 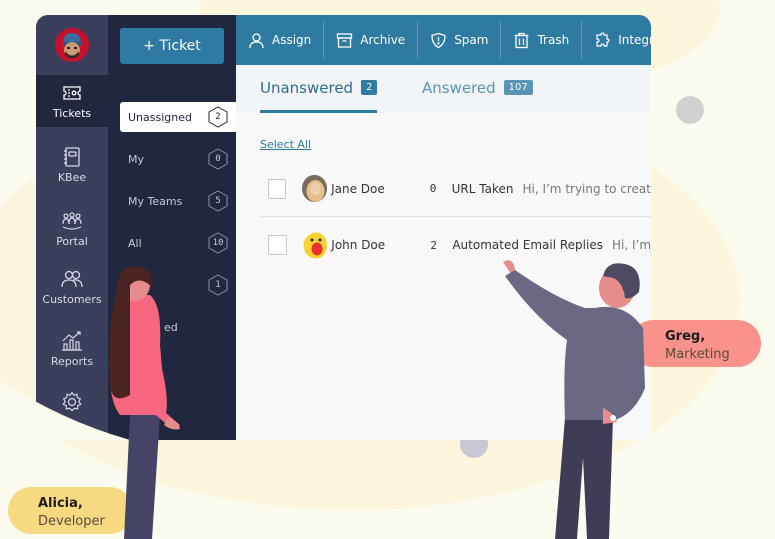 I want to click on folder-count-badge: 1, so click(x=218, y=285).